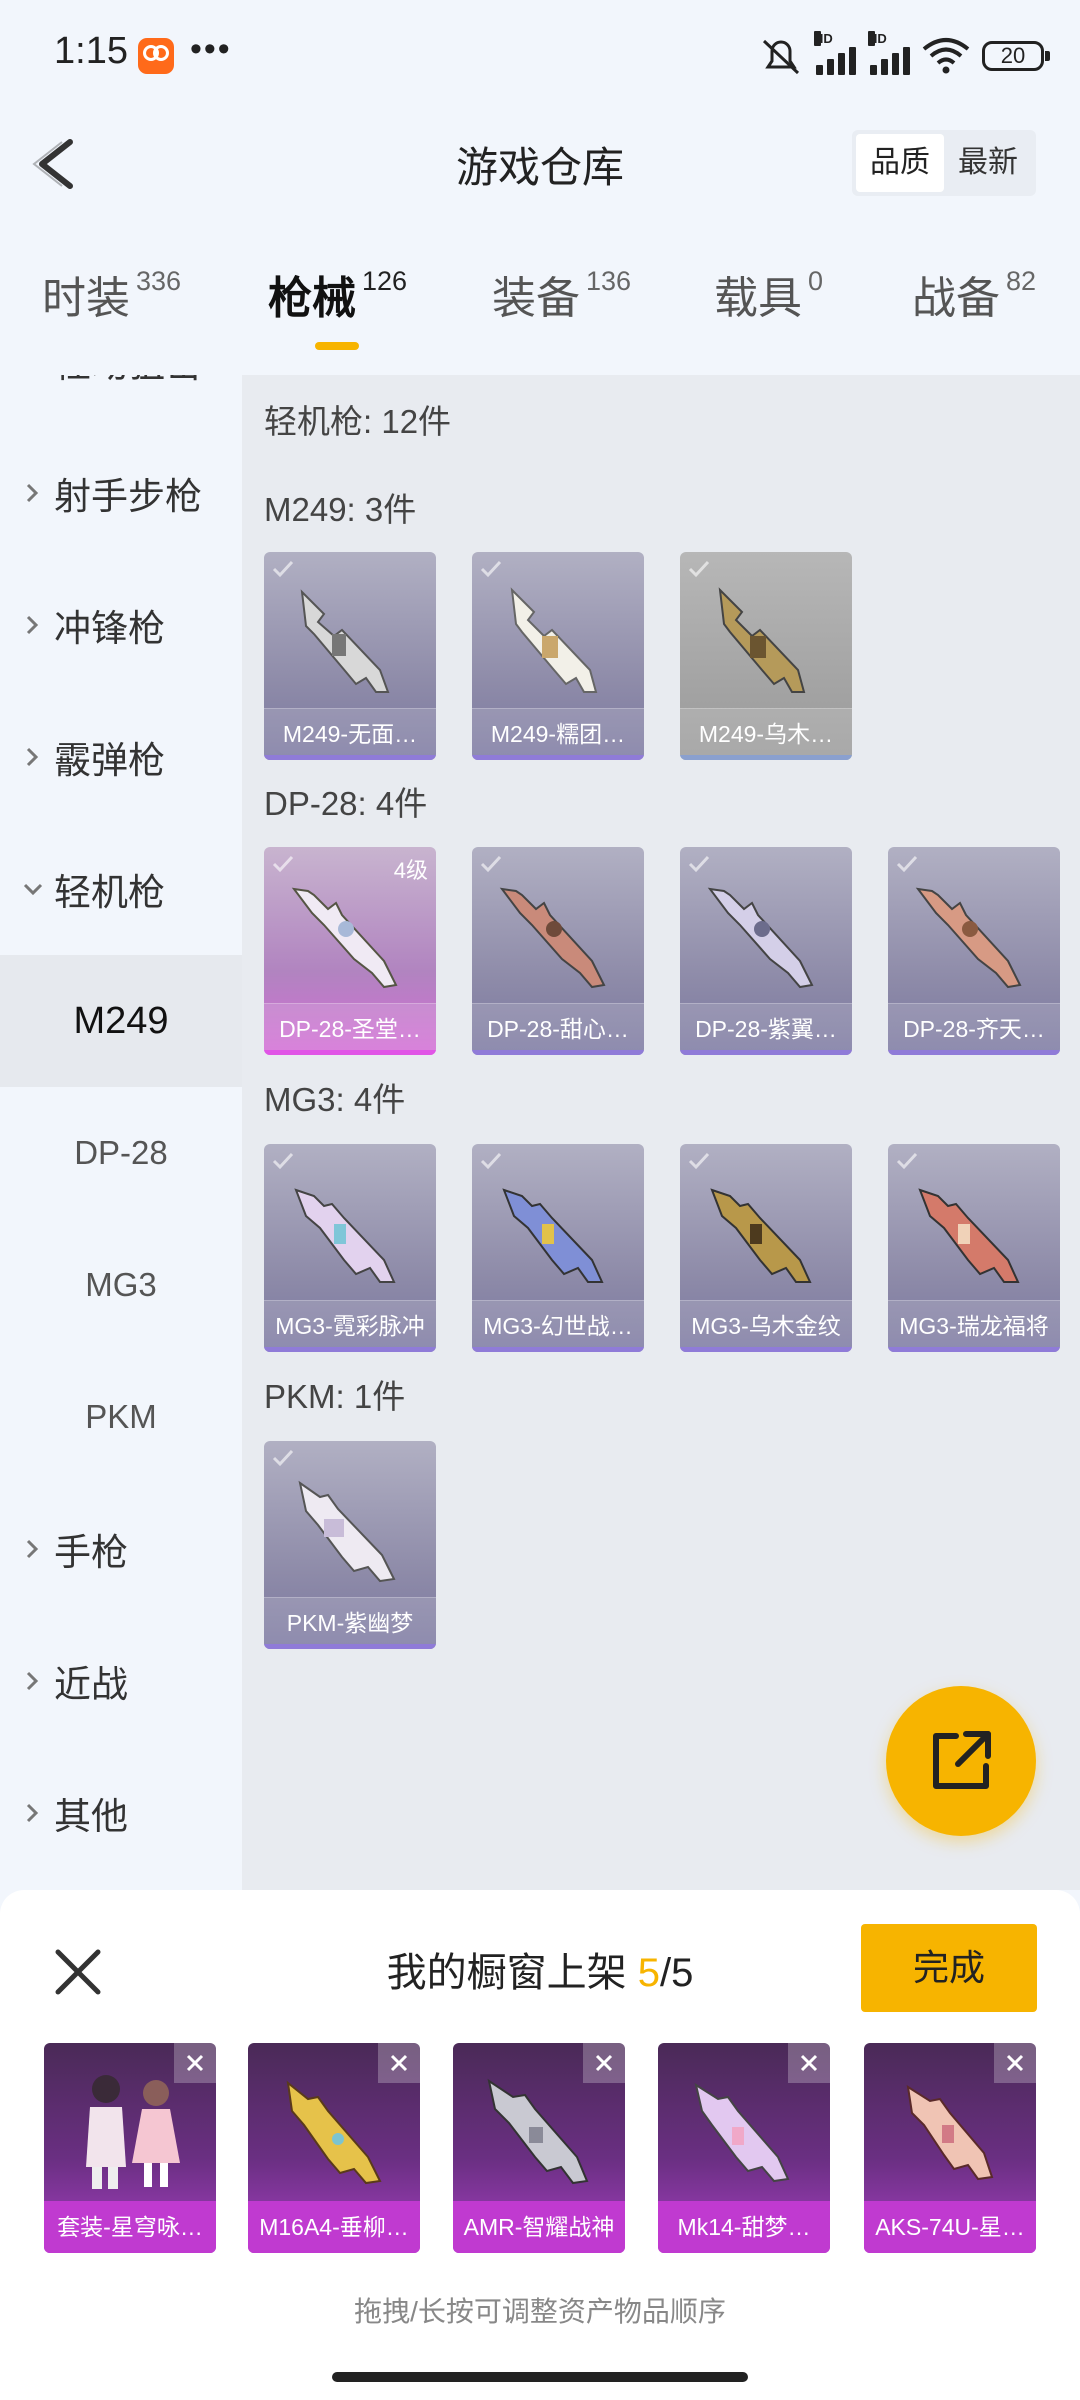 Image resolution: width=1080 pixels, height=2400 pixels. What do you see at coordinates (648, 1973) in the screenshot?
I see `showcase-count-current: 5` at bounding box center [648, 1973].